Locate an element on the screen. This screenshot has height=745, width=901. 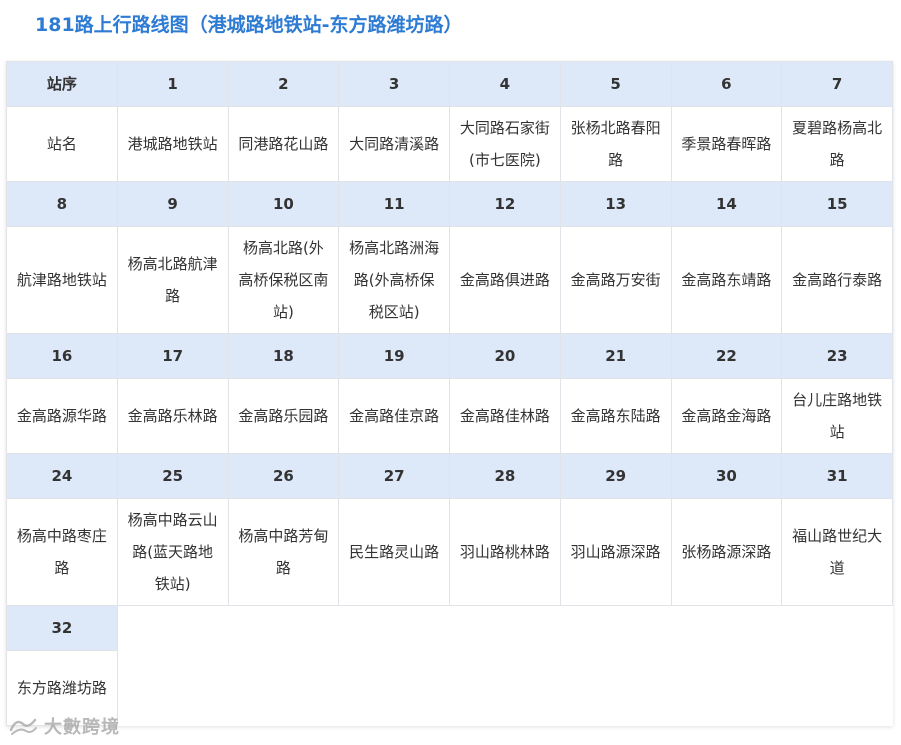
stop-number: 29 is located at coordinates (615, 476).